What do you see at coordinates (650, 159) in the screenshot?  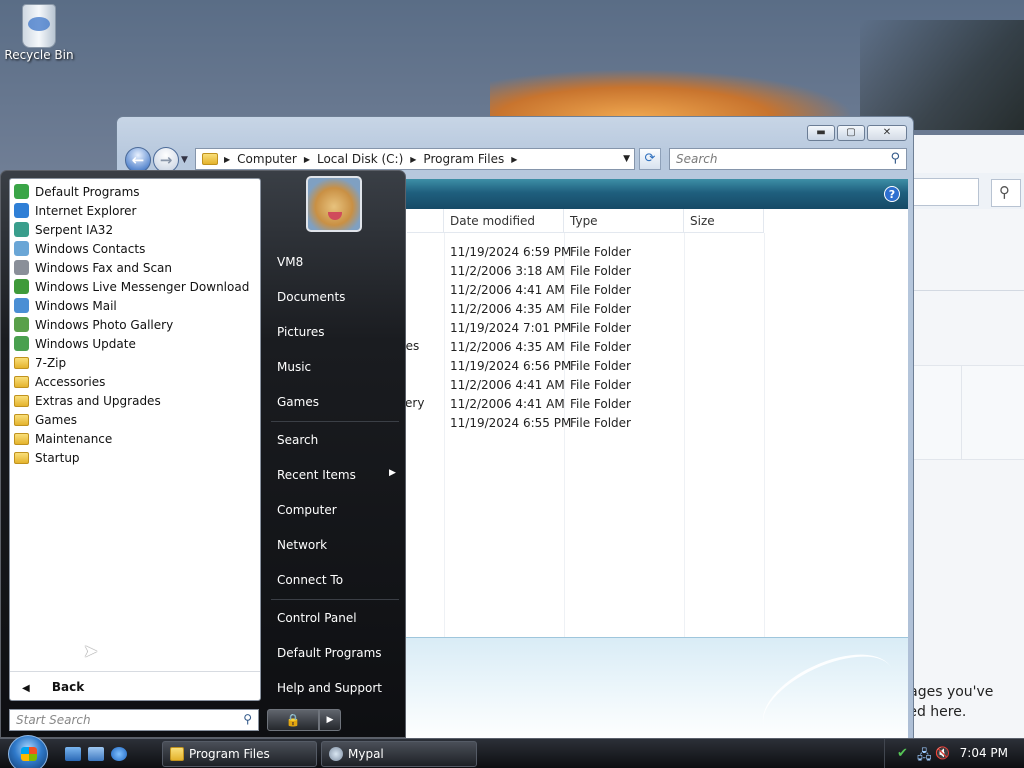 I see `refresh-icon: ⟳` at bounding box center [650, 159].